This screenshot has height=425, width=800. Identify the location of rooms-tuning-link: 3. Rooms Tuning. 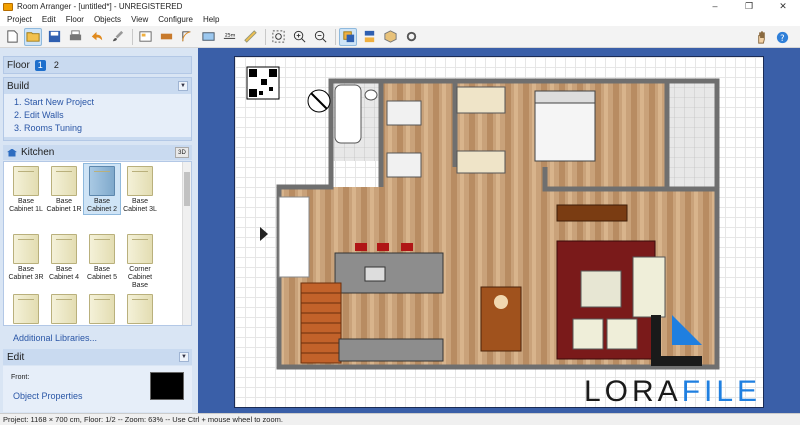
(102, 128).